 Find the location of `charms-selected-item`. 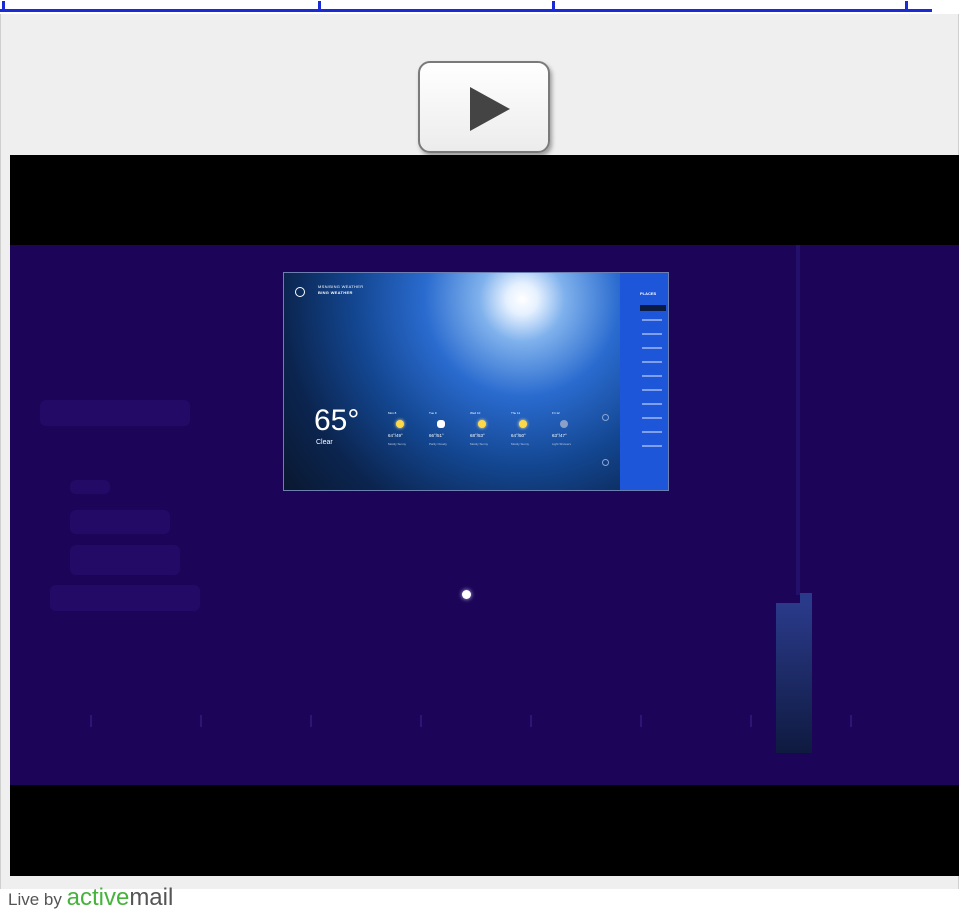

charms-selected-item is located at coordinates (653, 308).